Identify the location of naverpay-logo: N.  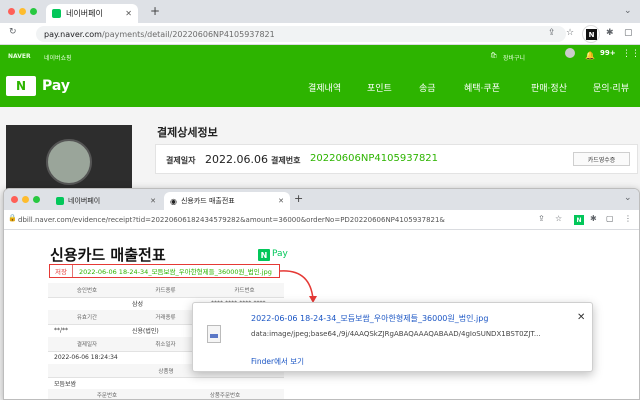
(21, 86).